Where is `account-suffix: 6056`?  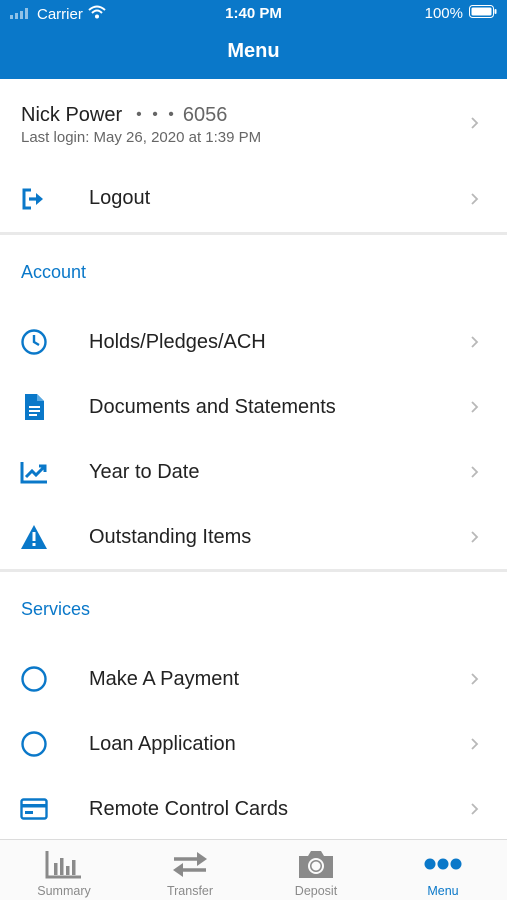 account-suffix: 6056 is located at coordinates (205, 115).